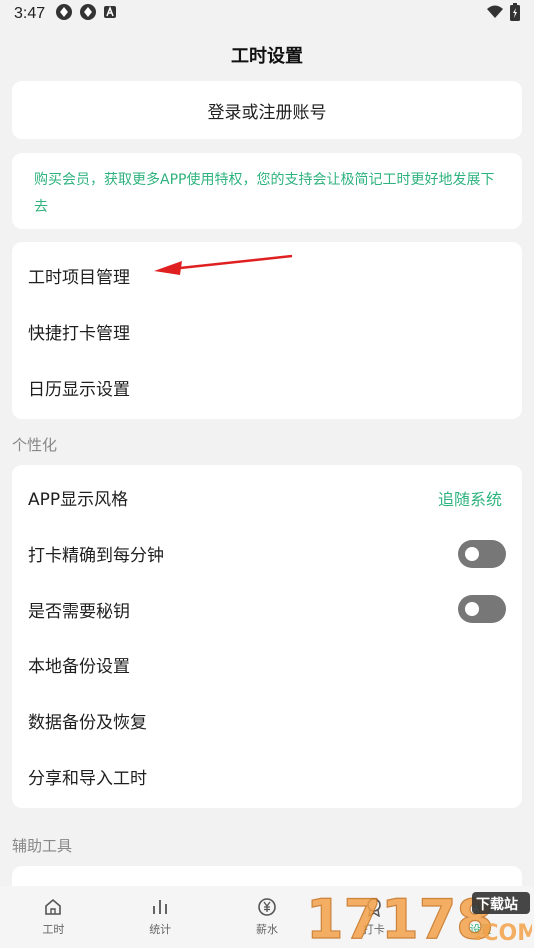 The width and height of the screenshot is (534, 948). What do you see at coordinates (267, 907) in the screenshot?
I see `yuan-coin-icon` at bounding box center [267, 907].